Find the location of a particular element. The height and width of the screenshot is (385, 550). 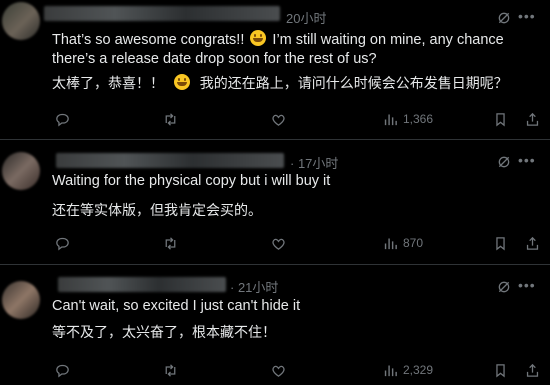

views-count: 1,366 is located at coordinates (418, 119).